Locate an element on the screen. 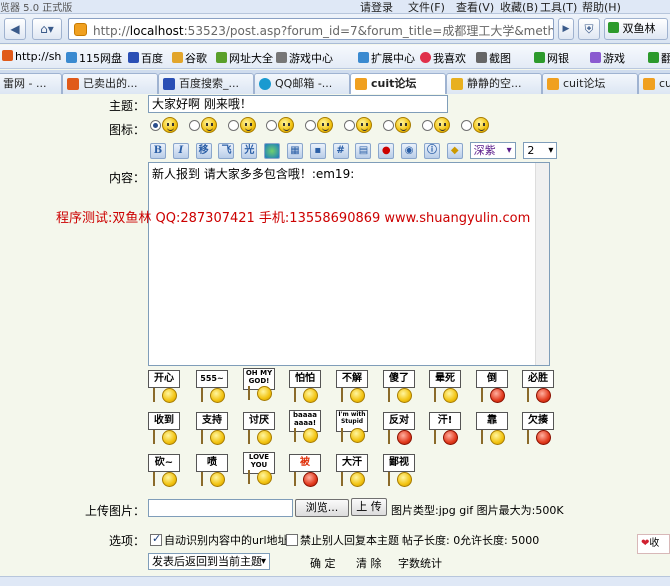  media-icon: ◉ is located at coordinates (409, 150).